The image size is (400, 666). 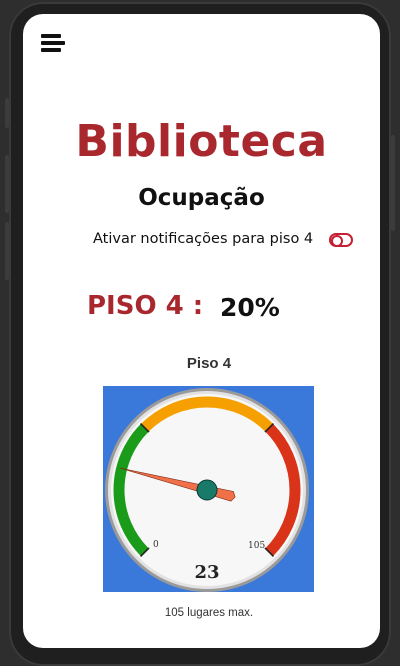 What do you see at coordinates (337, 241) in the screenshot?
I see `toggle-knob` at bounding box center [337, 241].